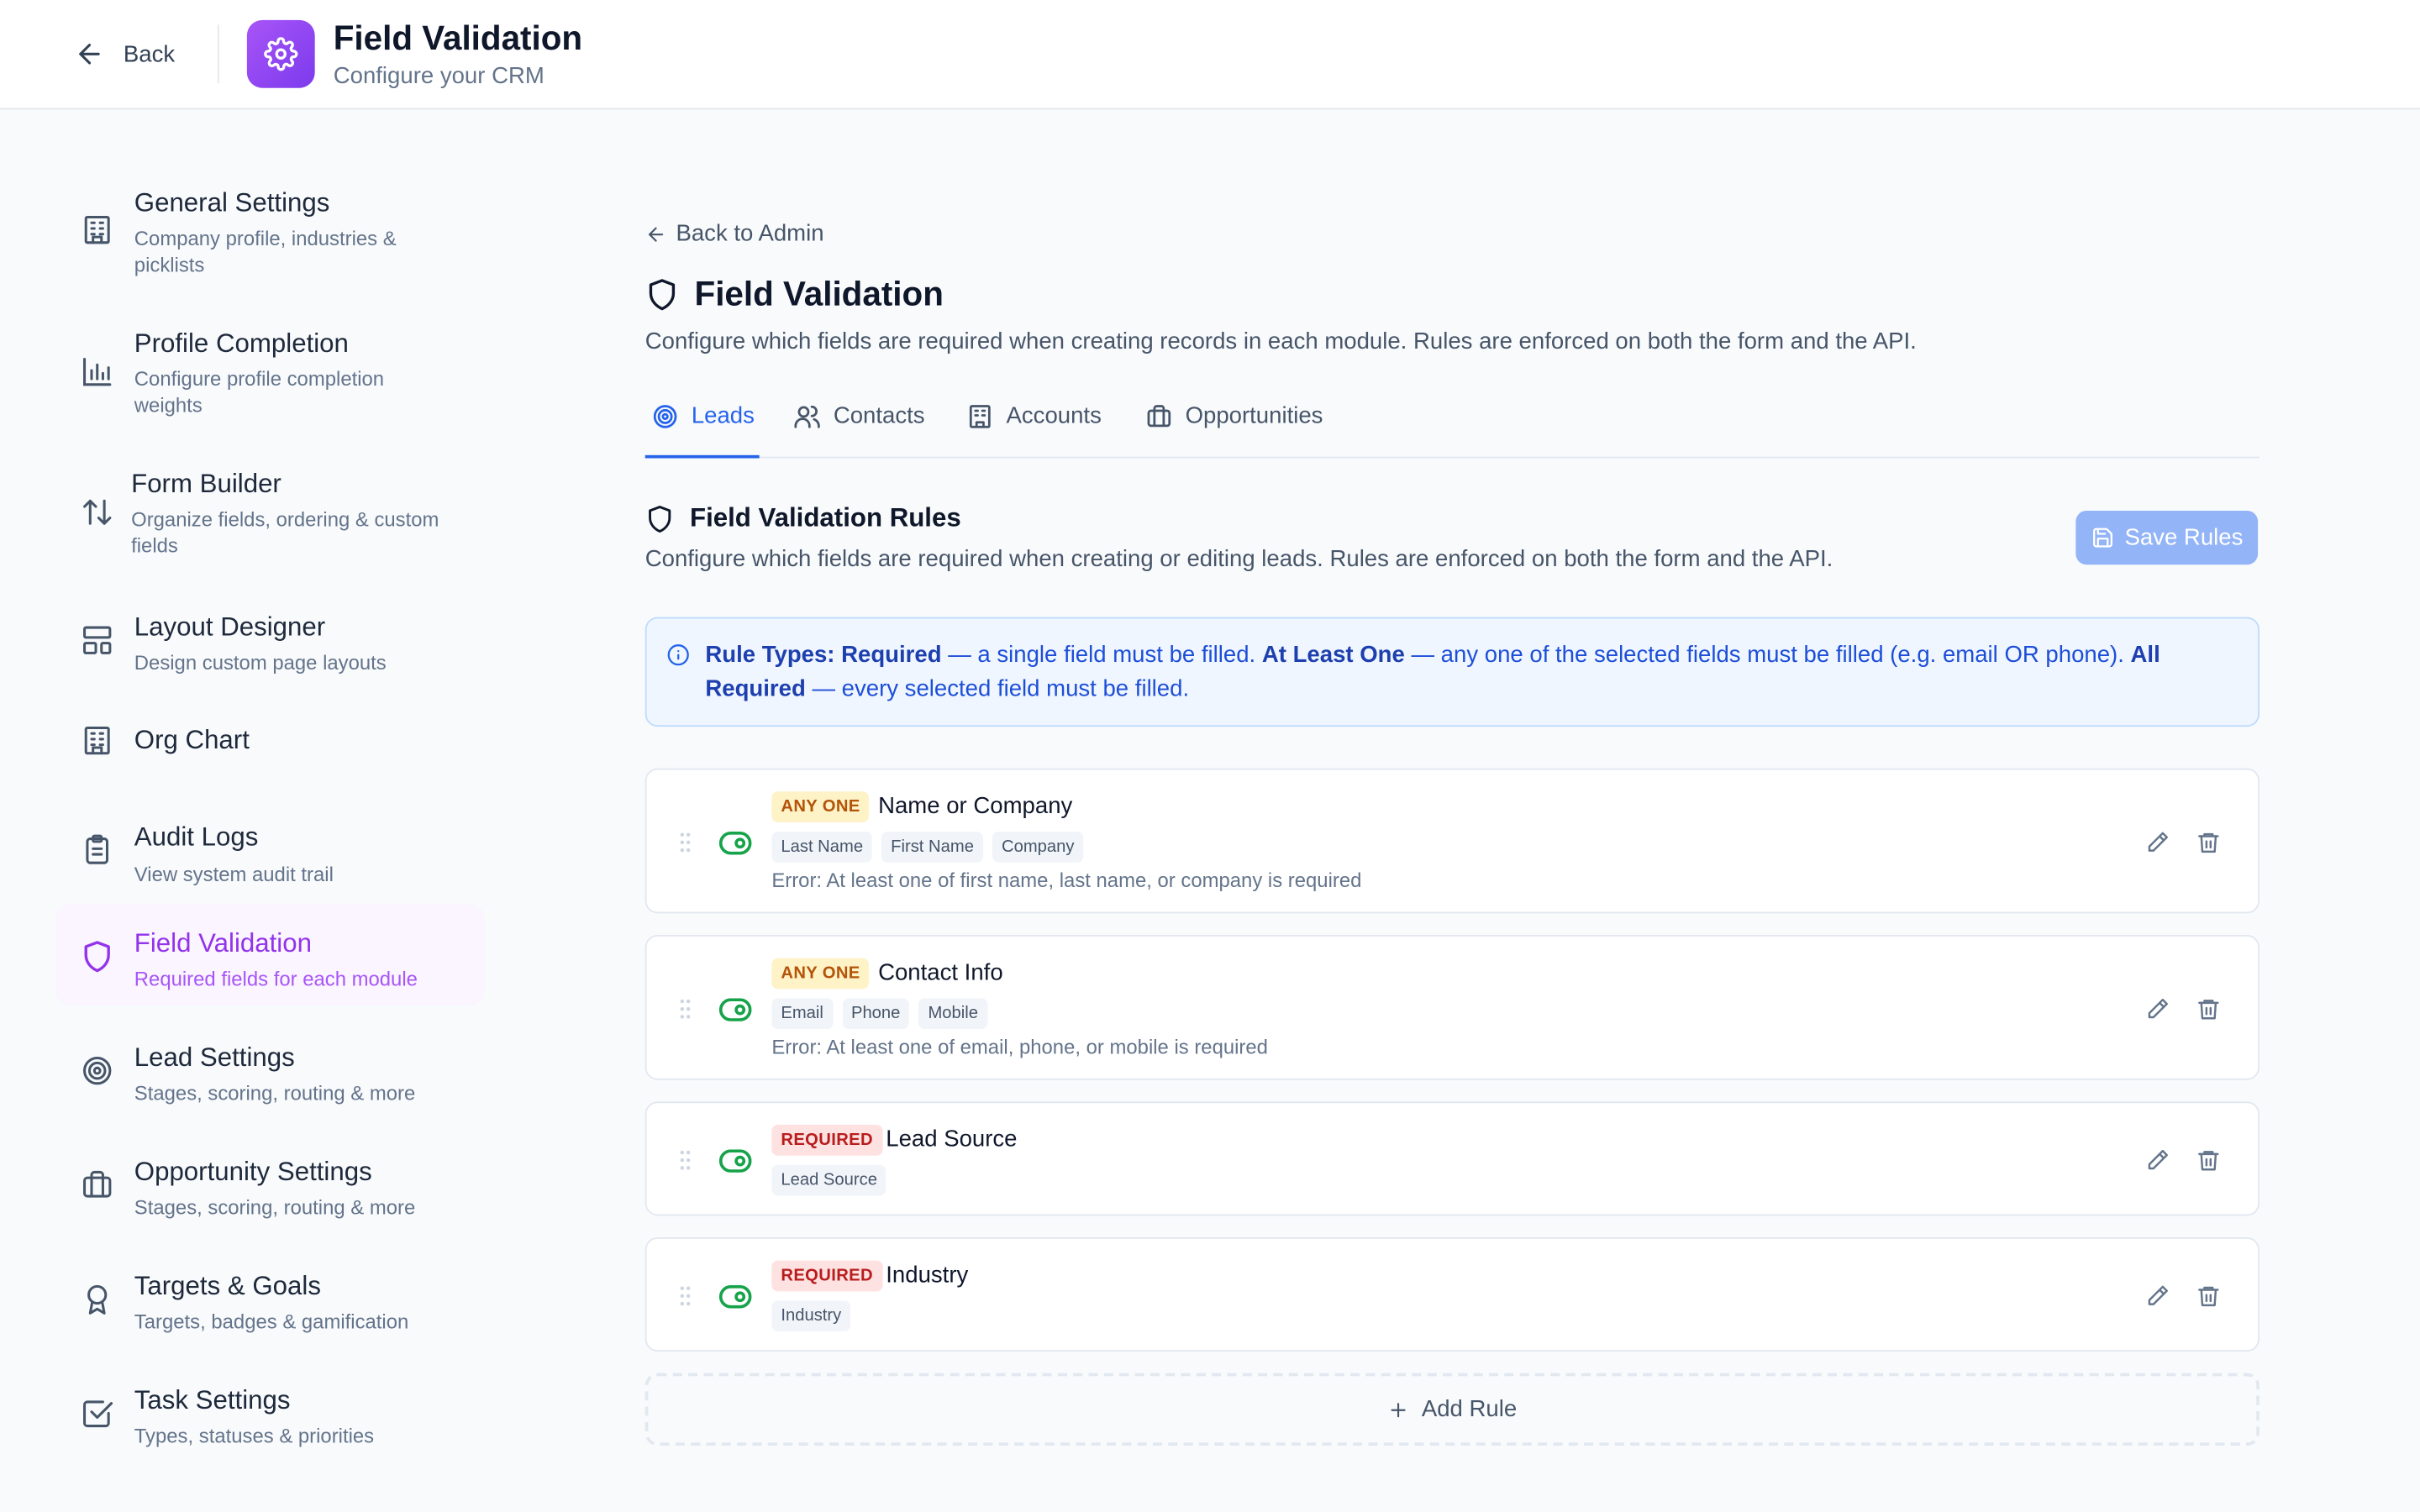 Image resolution: width=2420 pixels, height=1512 pixels. Describe the element at coordinates (1054, 415) in the screenshot. I see `tab-label: Accounts` at that location.